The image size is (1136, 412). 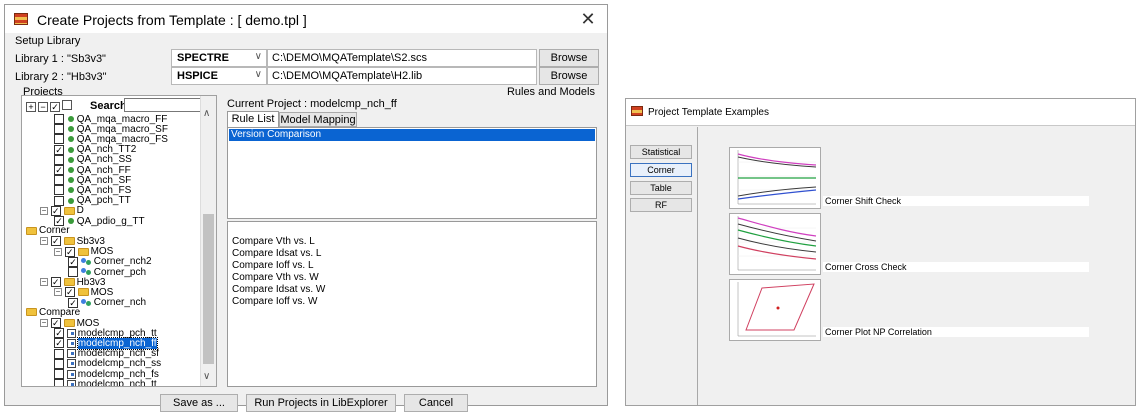 What do you see at coordinates (402, 58) in the screenshot?
I see `library-1-path-field: C:\DEMO\MQATemplate\S2.scs` at bounding box center [402, 58].